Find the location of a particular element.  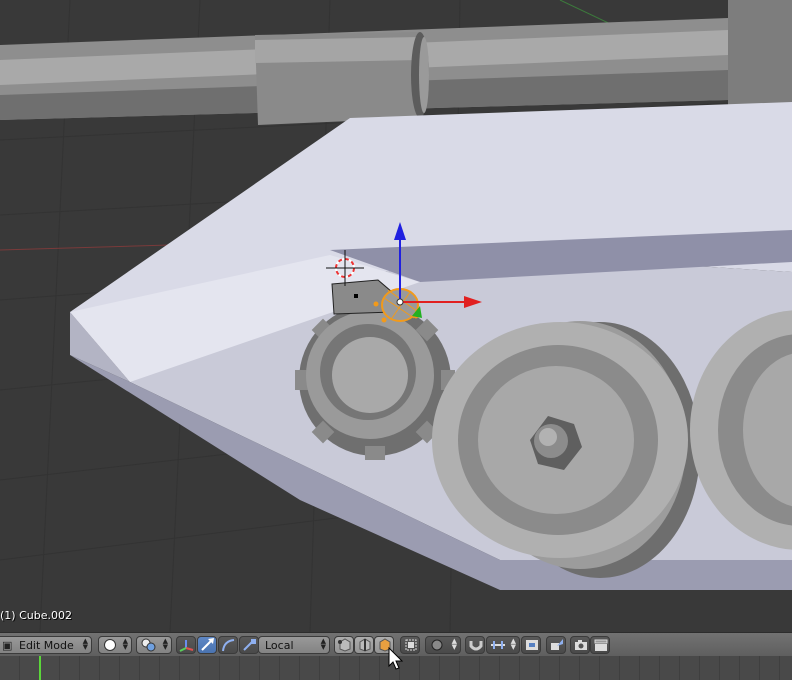

vertex-select-icon is located at coordinates (344, 645).